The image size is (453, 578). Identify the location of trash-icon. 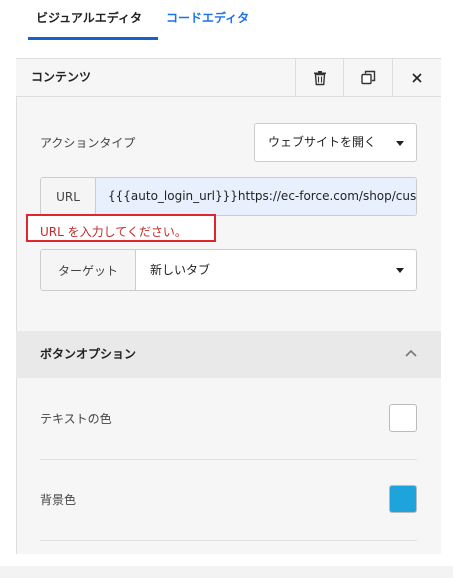
(320, 77).